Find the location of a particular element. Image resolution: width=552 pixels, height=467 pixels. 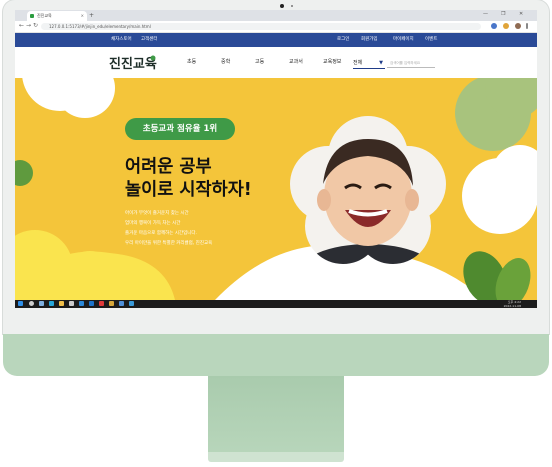

hero-title: 어려운 공부 놀이로 시작하자! is located at coordinates (188, 179).